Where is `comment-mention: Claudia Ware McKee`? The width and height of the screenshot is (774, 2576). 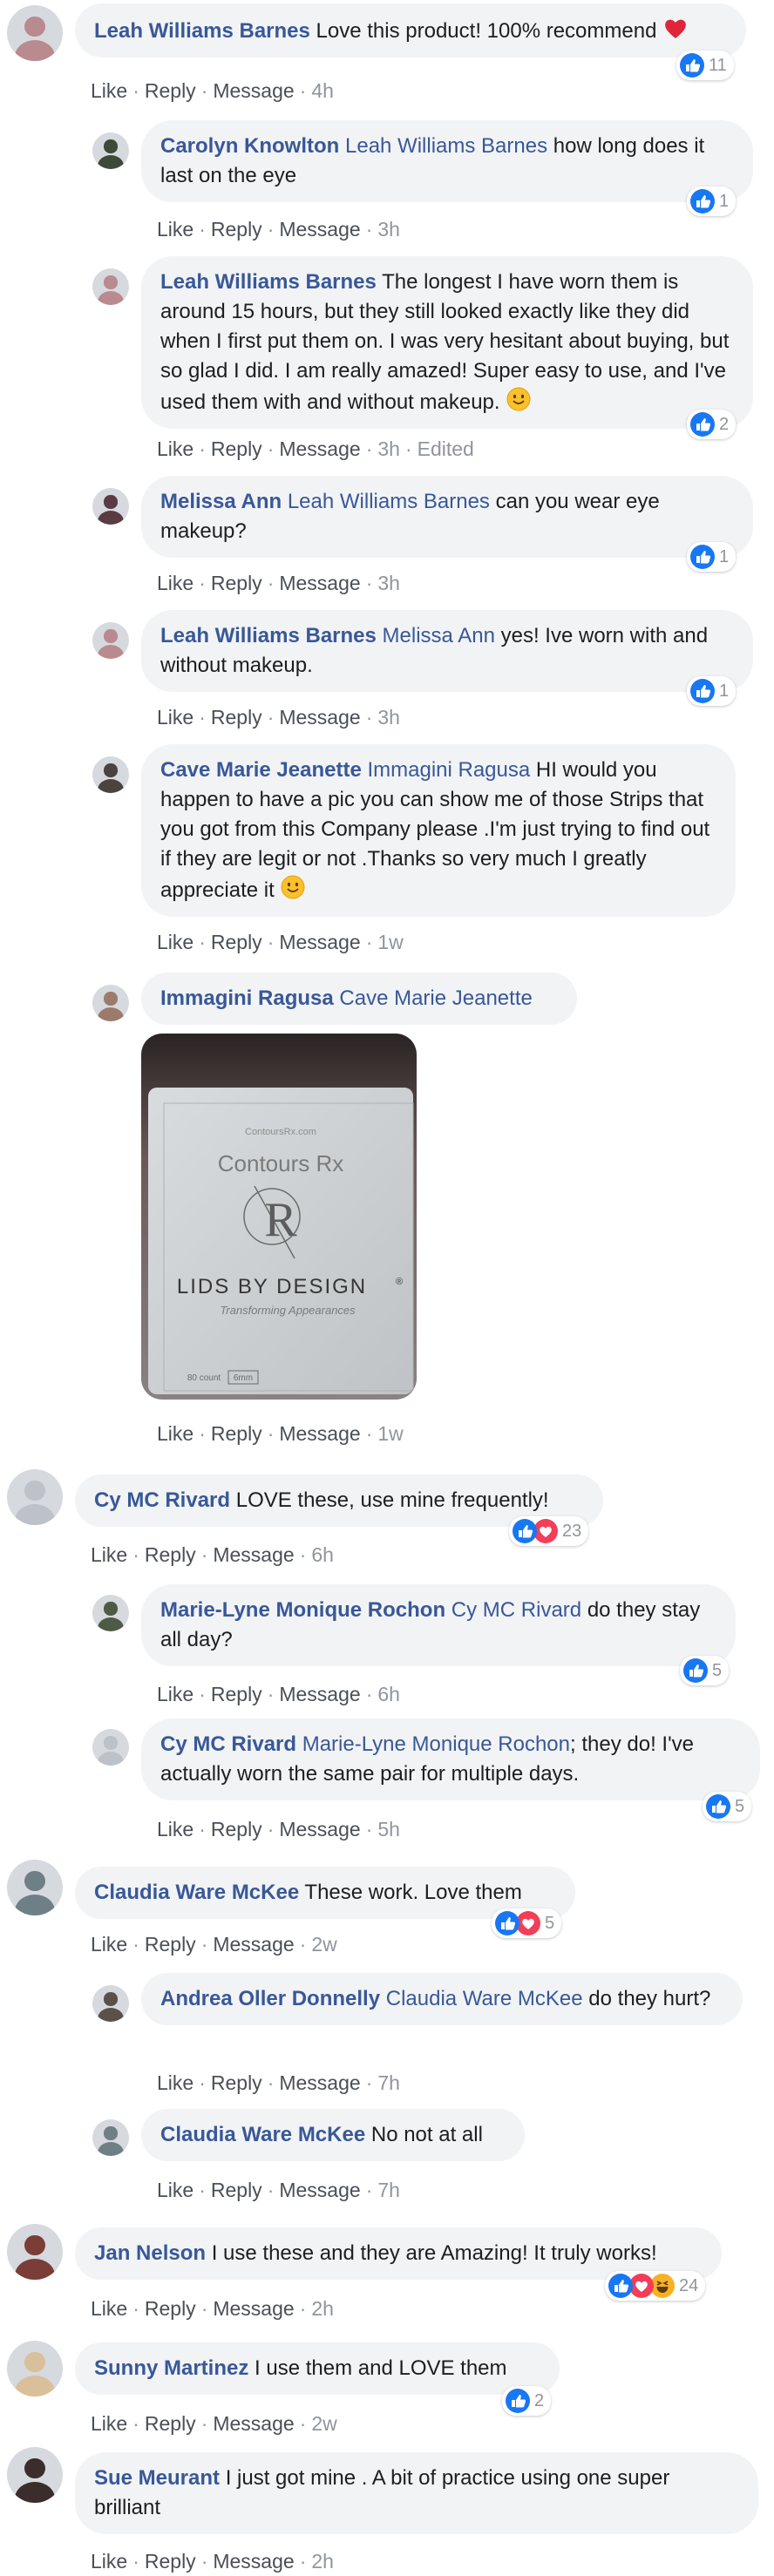 comment-mention: Claudia Ware McKee is located at coordinates (484, 1999).